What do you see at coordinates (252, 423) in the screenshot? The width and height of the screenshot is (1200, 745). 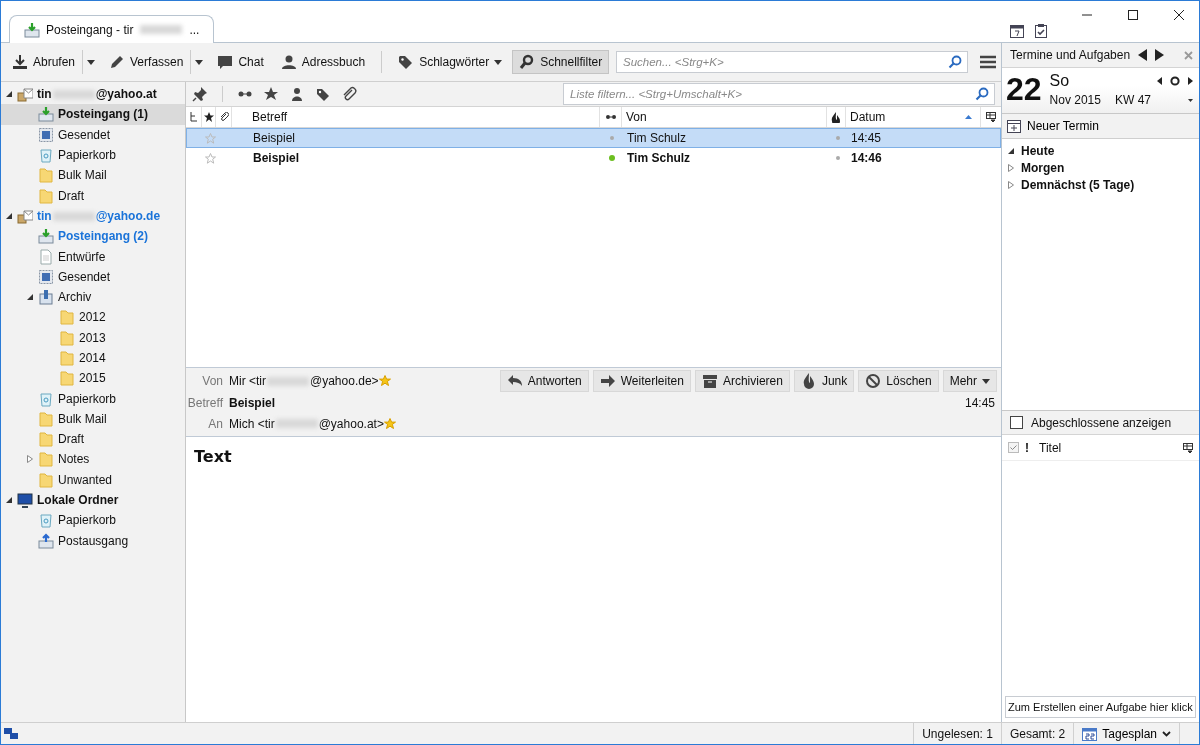 I see `address-text: Mich <tir` at bounding box center [252, 423].